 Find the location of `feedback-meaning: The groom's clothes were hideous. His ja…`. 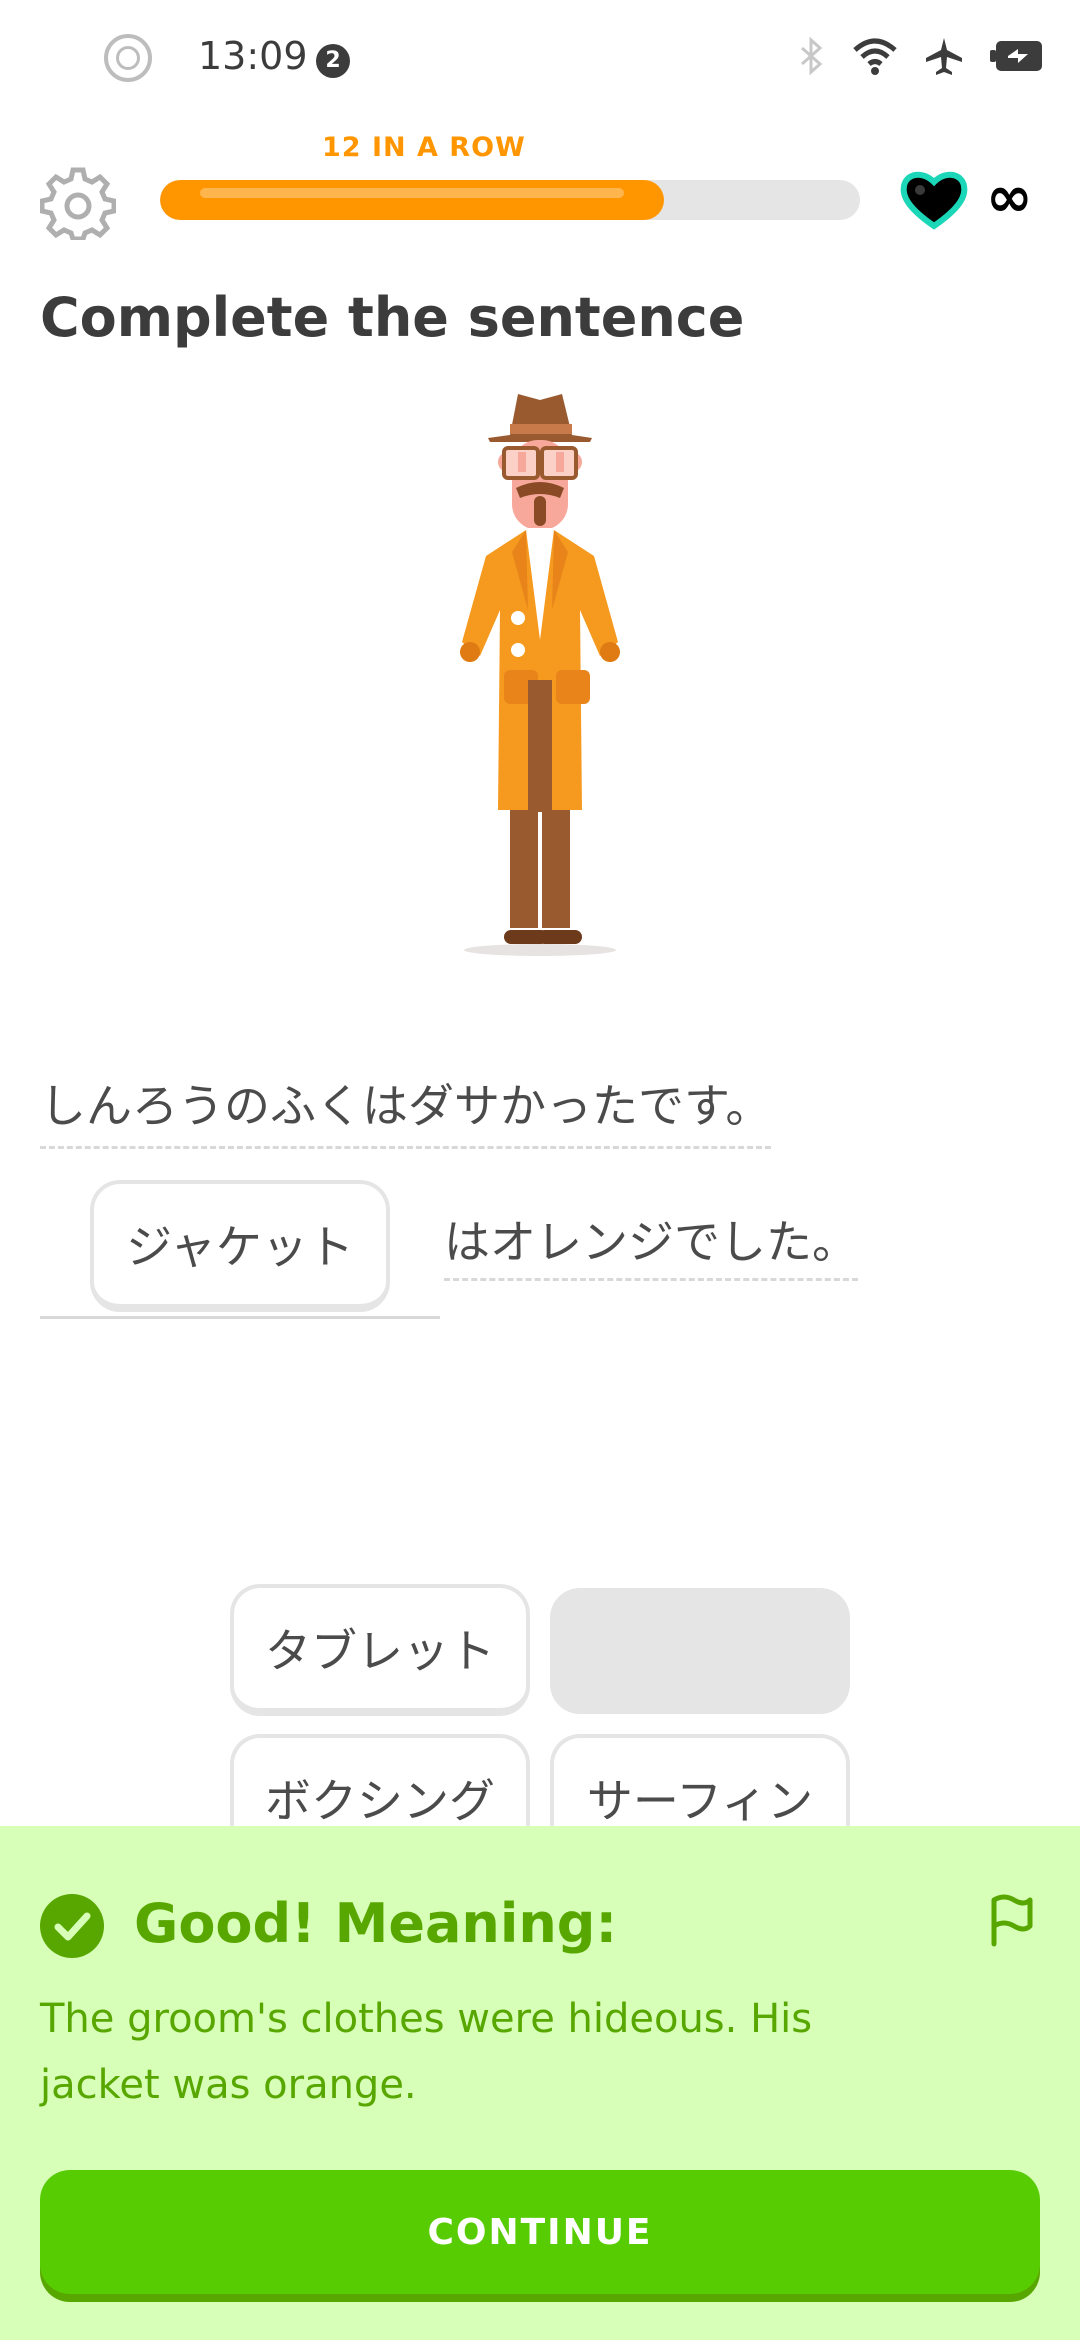

feedback-meaning: The groom's clothes were hideous. His ja… is located at coordinates (426, 2052).